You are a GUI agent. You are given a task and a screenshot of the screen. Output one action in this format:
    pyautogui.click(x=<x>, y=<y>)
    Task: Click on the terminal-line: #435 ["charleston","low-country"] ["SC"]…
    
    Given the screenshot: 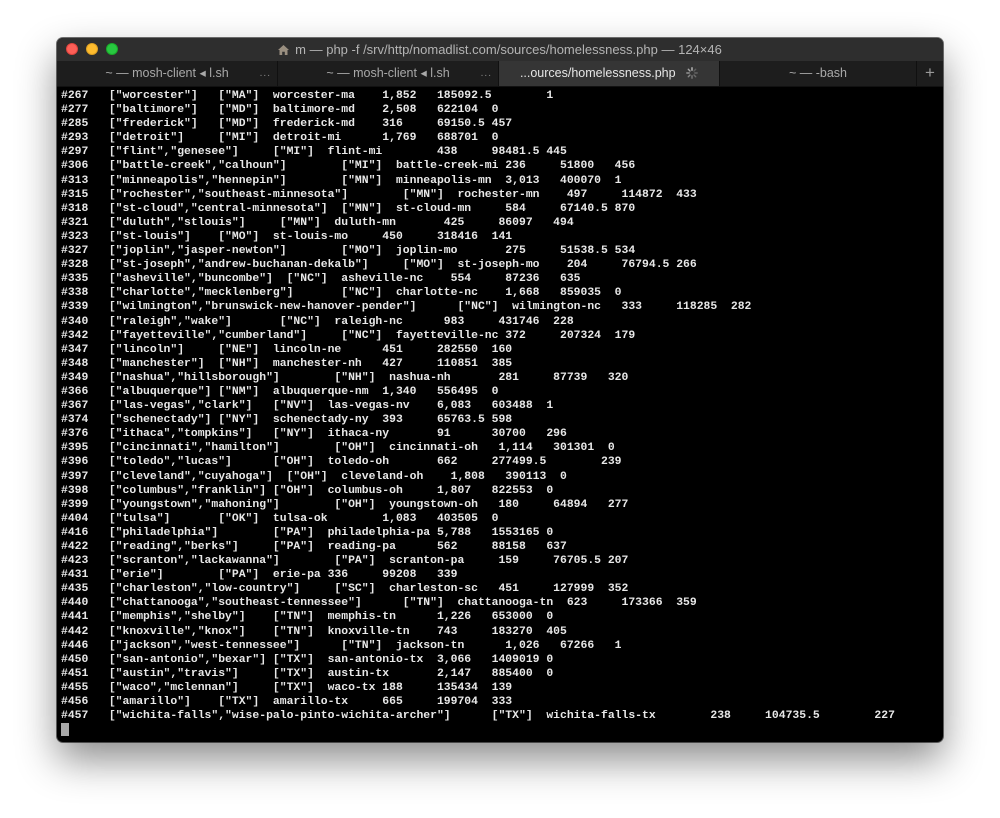 What is the action you would take?
    pyautogui.click(x=345, y=589)
    